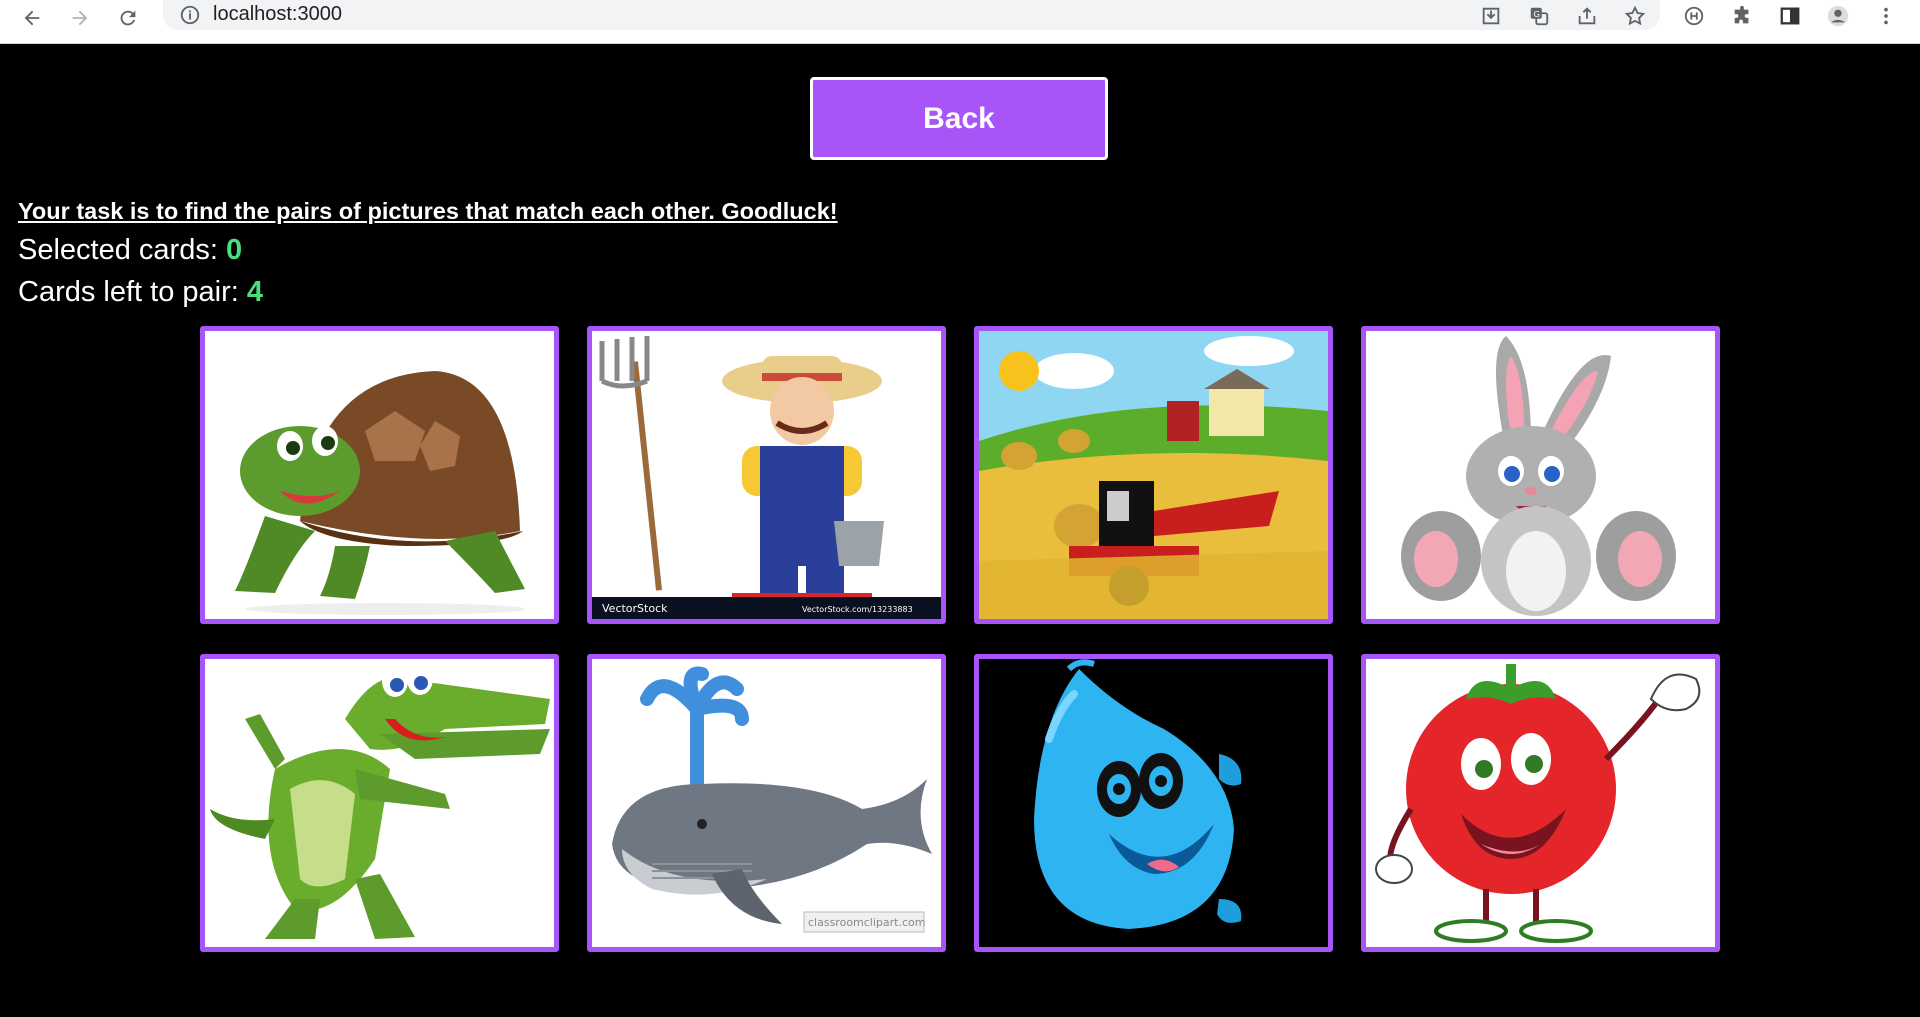 This screenshot has width=1920, height=1017. I want to click on back-button: Back, so click(959, 118).